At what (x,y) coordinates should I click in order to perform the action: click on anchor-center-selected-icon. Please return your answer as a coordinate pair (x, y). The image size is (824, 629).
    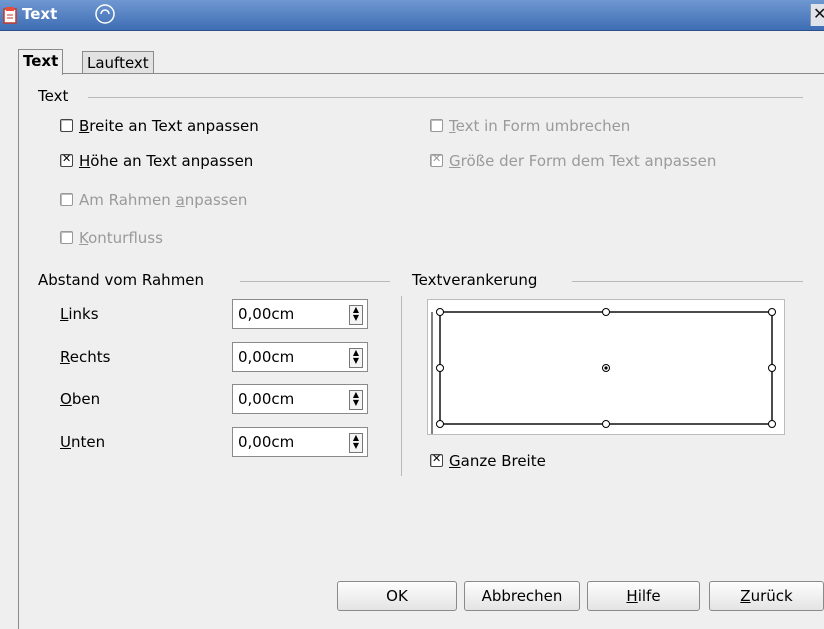
    Looking at the image, I should click on (606, 368).